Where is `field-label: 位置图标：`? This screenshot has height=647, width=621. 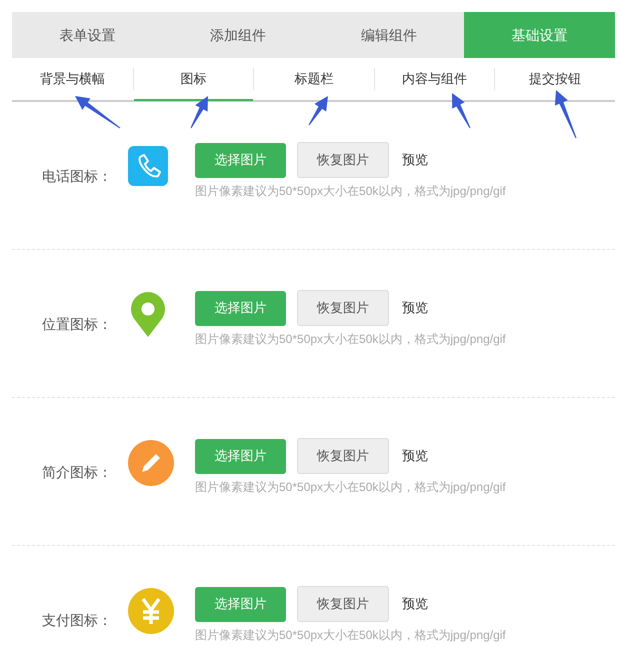 field-label: 位置图标： is located at coordinates (77, 324).